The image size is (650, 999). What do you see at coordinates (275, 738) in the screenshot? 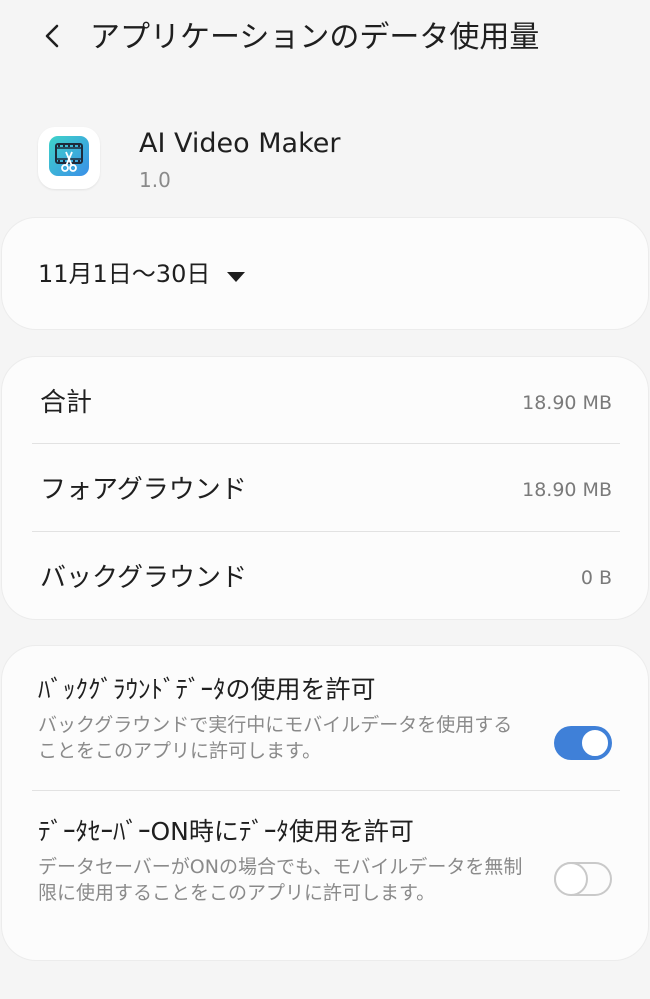
I see `setting-description: バックグラウンドで実行中にモバイルデータを使用することをこのアプリに許可します。` at bounding box center [275, 738].